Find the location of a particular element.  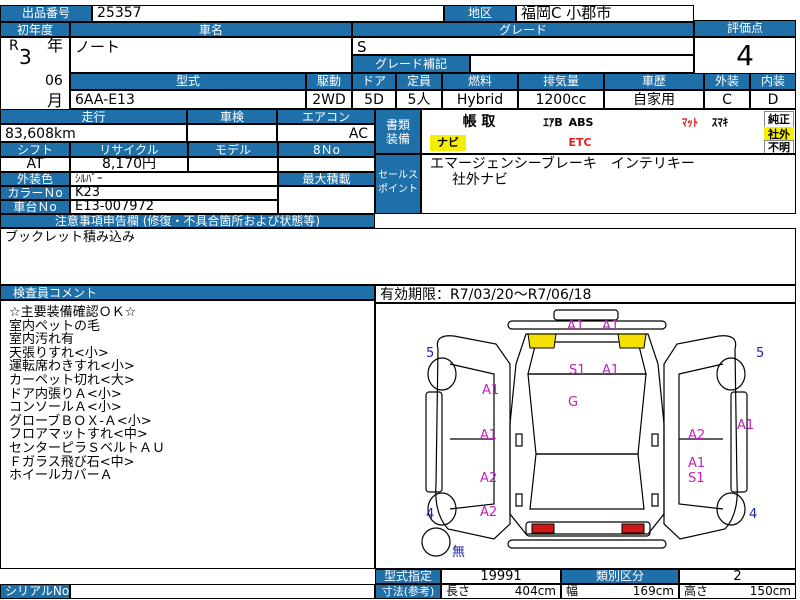

first-reg-label: 初年度 is located at coordinates (35, 29).